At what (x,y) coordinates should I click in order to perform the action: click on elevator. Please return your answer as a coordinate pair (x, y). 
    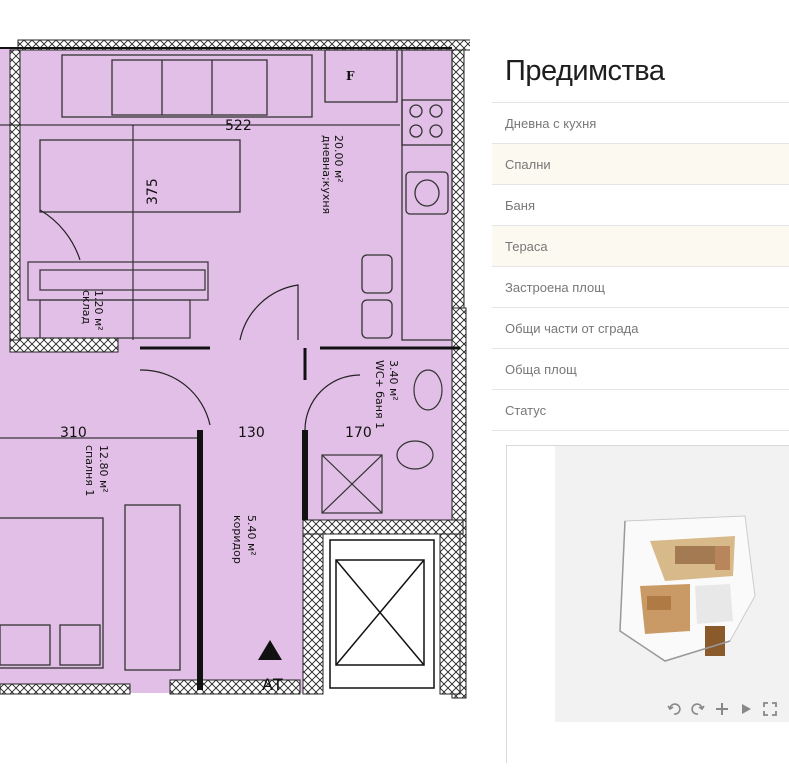
    Looking at the image, I should click on (382, 614).